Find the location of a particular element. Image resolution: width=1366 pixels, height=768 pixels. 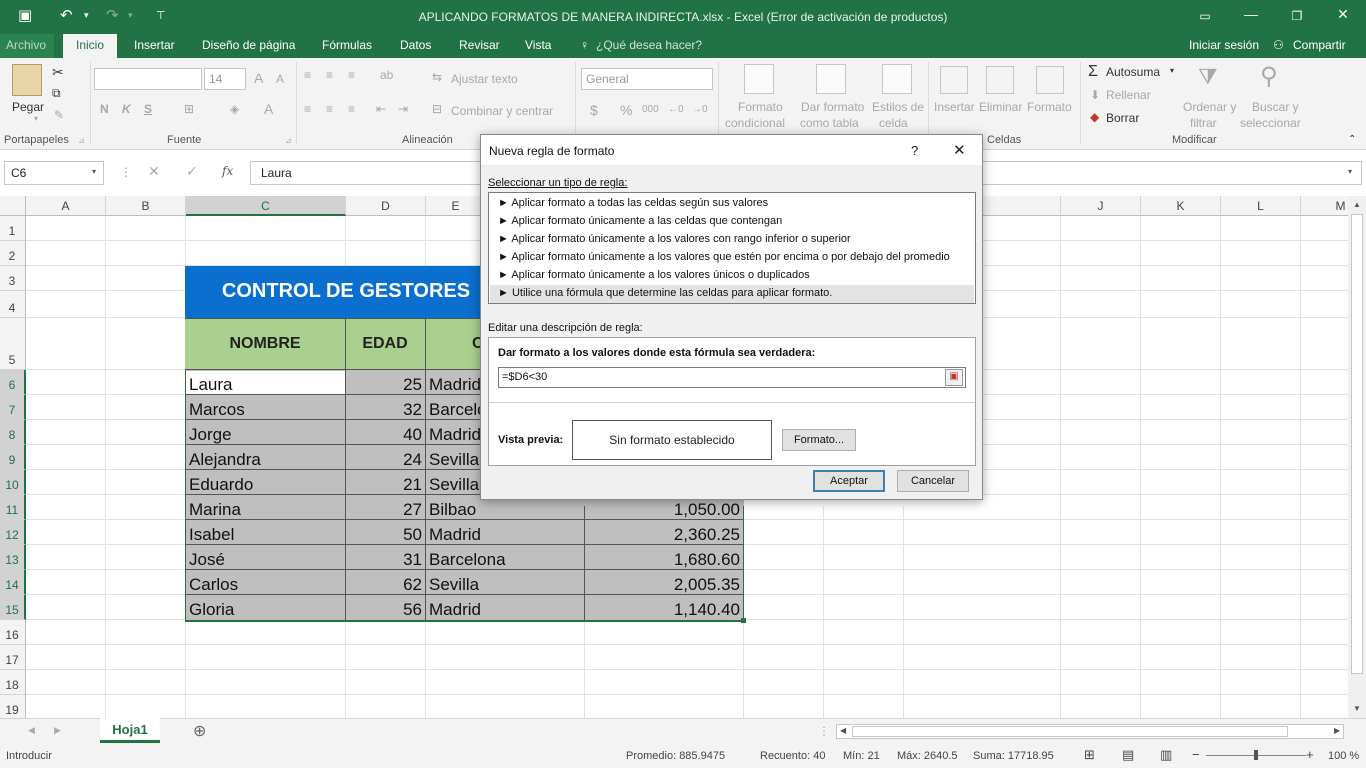

row-header: 9 is located at coordinates (13, 457).